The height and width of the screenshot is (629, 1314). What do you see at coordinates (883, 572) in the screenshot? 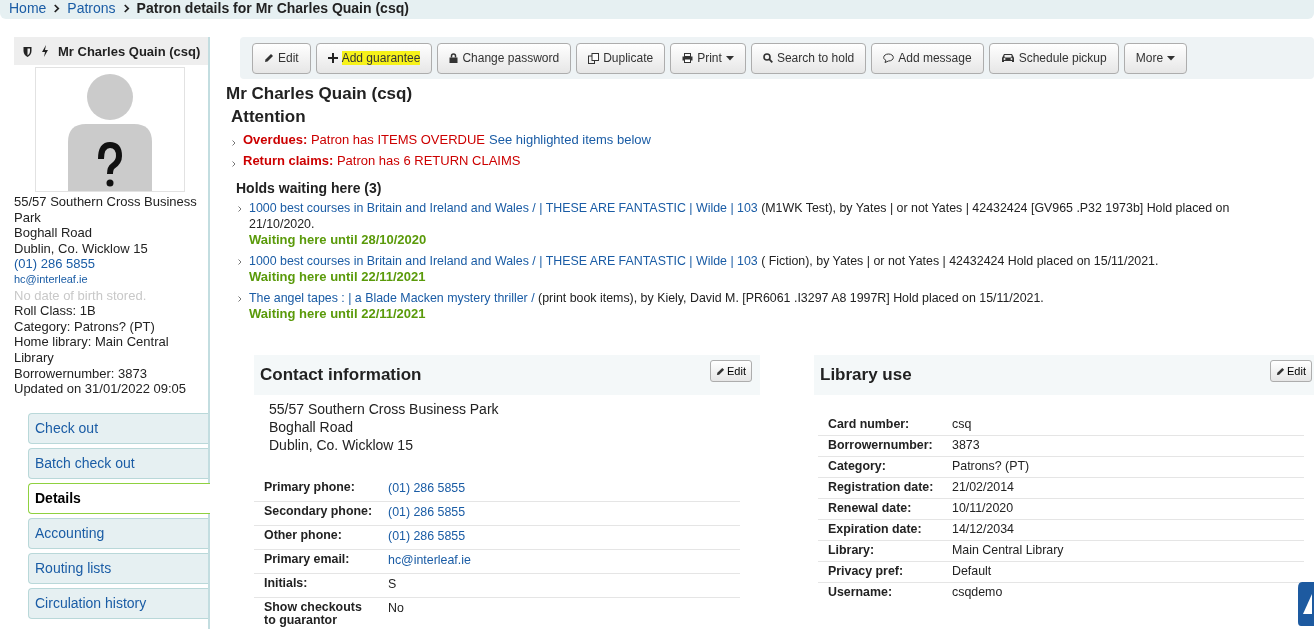
I see `field-label: Privacy pref:` at bounding box center [883, 572].